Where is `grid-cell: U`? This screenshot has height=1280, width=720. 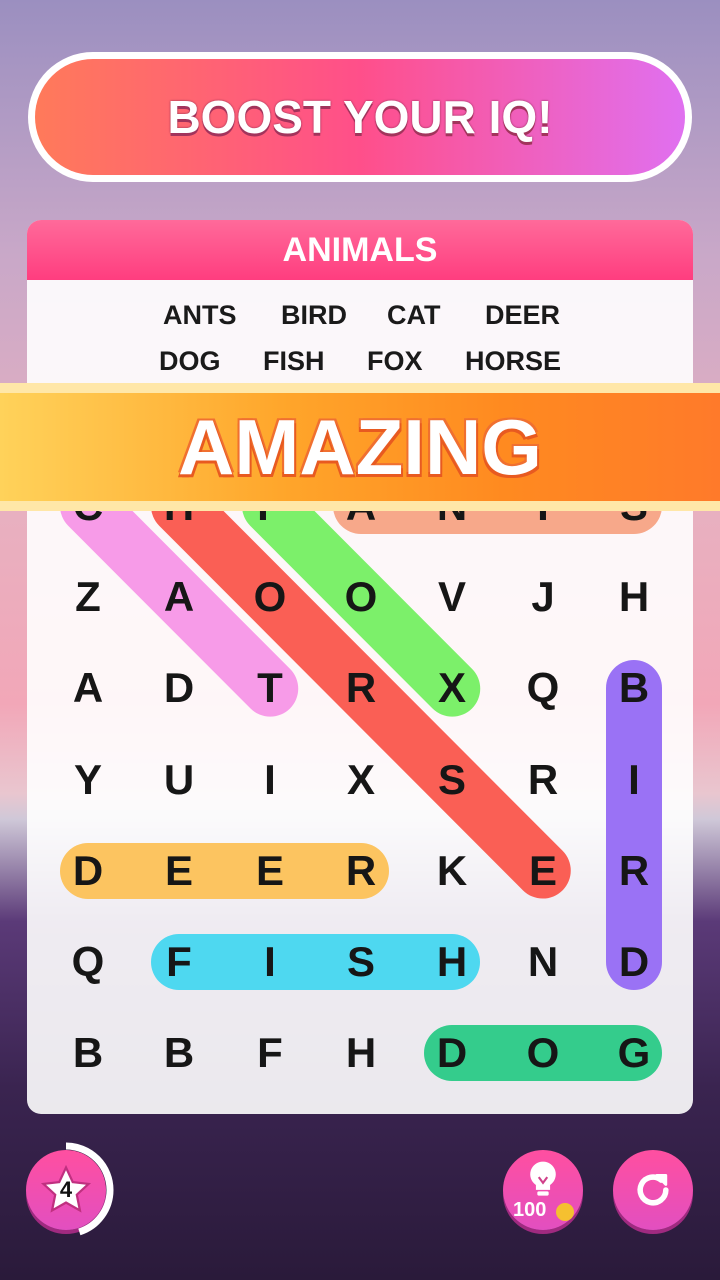 grid-cell: U is located at coordinates (179, 780).